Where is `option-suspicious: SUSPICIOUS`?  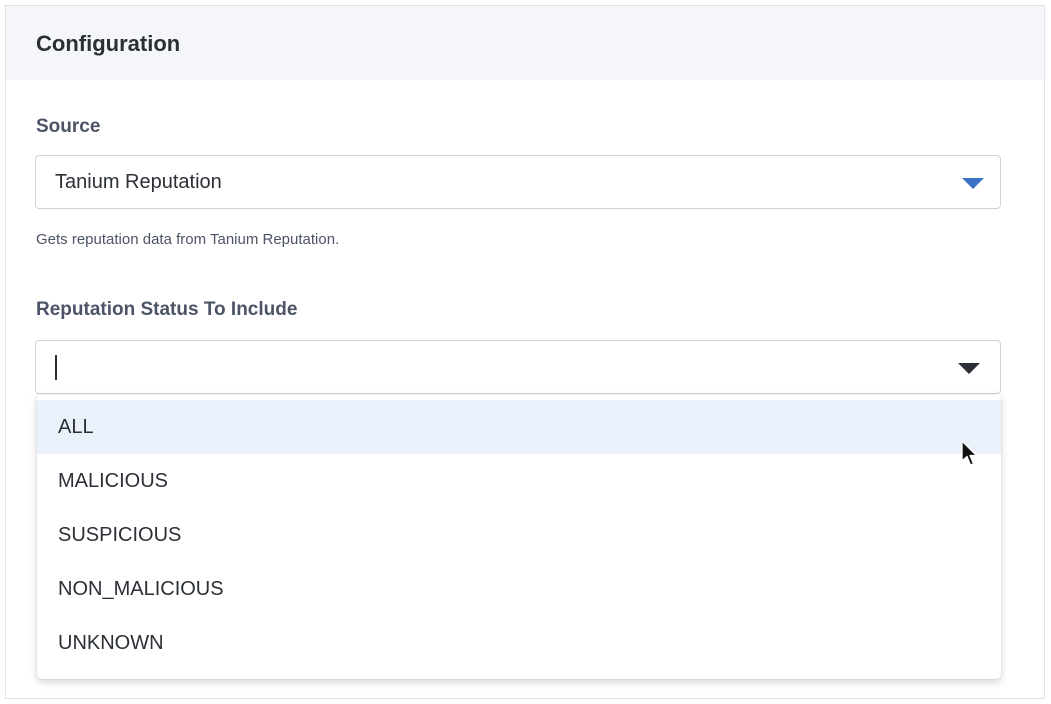 option-suspicious: SUSPICIOUS is located at coordinates (519, 535).